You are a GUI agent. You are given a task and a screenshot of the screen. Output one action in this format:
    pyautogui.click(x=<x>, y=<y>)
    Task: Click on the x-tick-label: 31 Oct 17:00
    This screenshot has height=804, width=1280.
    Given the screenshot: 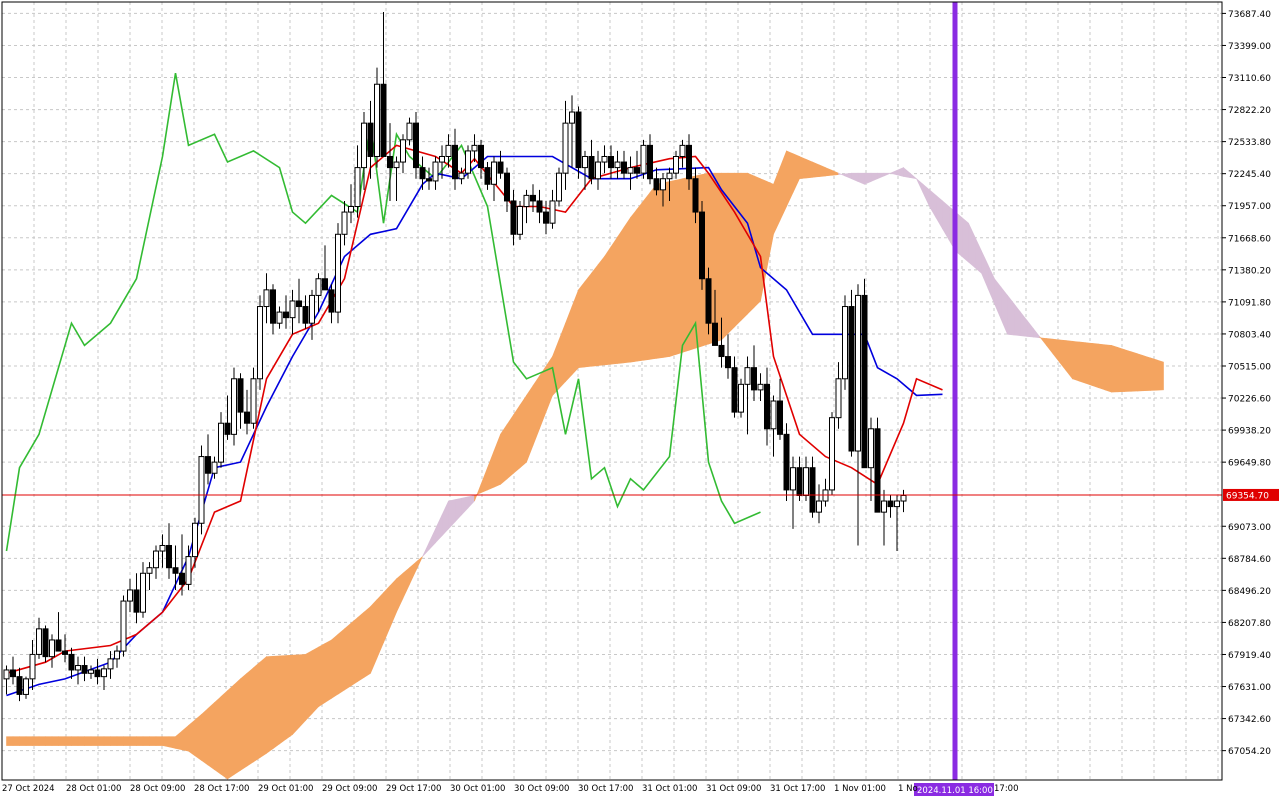 What is the action you would take?
    pyautogui.click(x=797, y=789)
    